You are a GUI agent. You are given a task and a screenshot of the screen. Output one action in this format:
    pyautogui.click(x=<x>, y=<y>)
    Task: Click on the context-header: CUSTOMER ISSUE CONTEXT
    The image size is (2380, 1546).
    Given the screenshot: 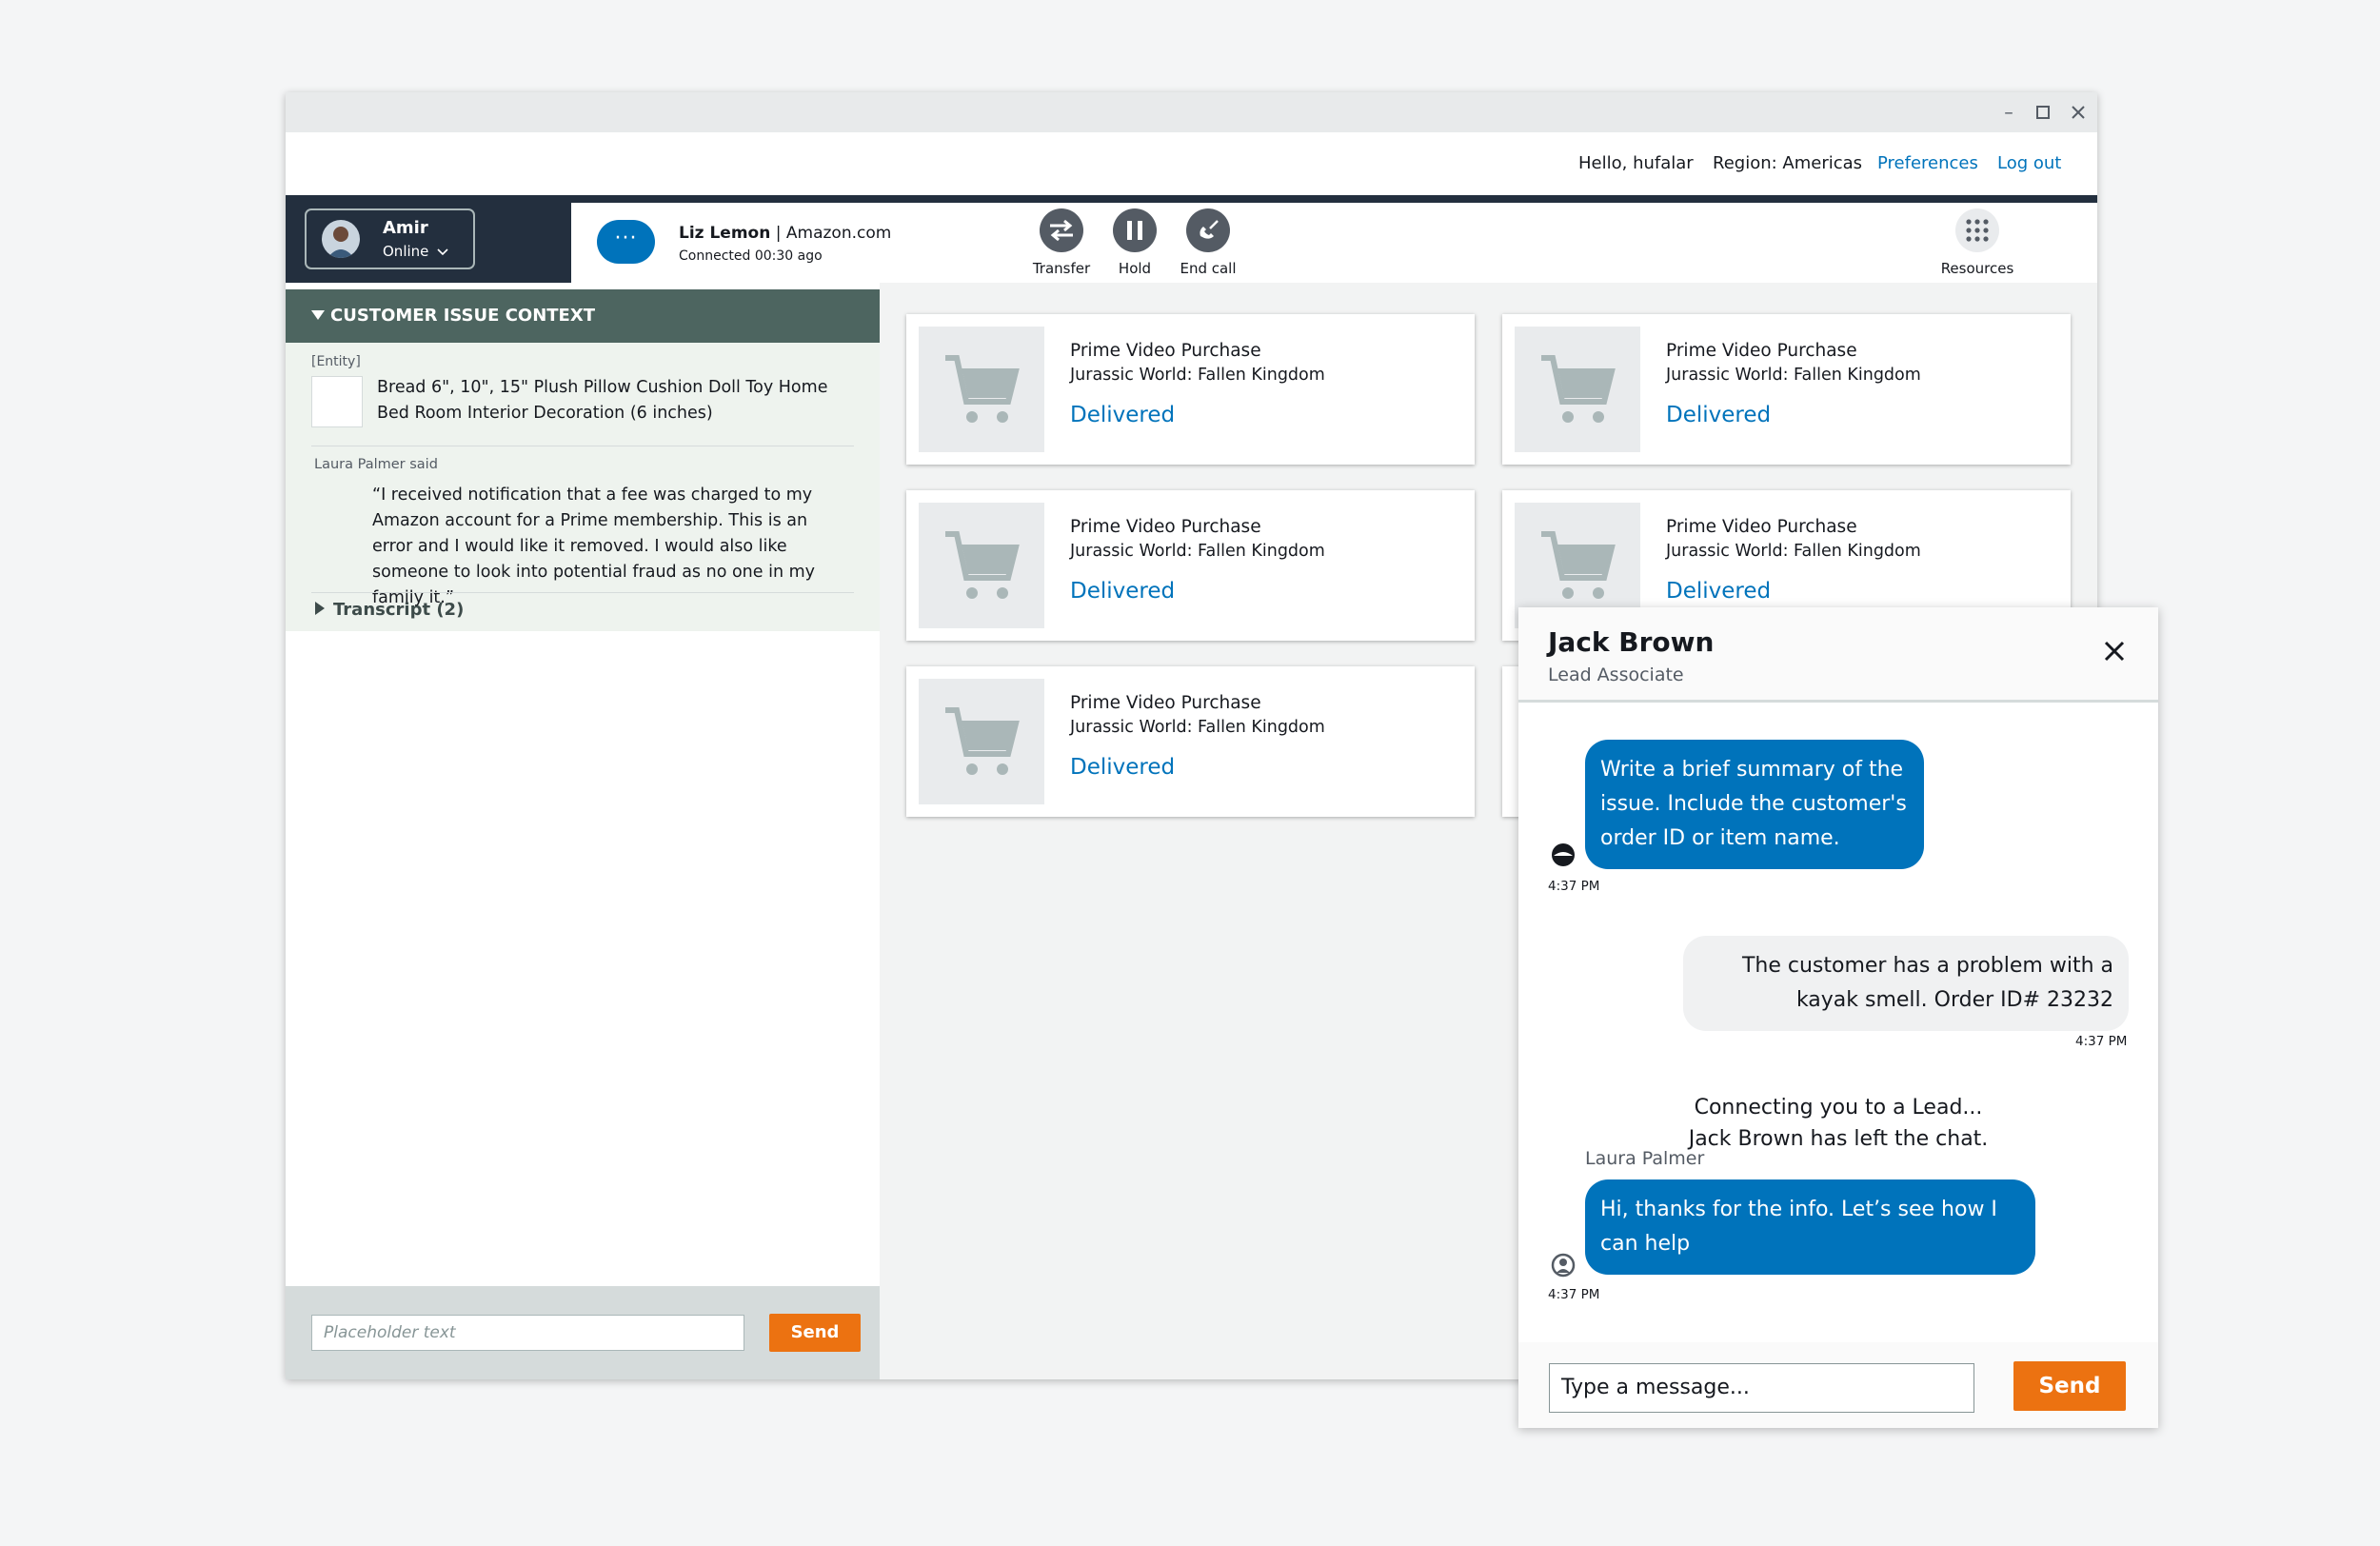 What is the action you would take?
    pyautogui.click(x=583, y=316)
    